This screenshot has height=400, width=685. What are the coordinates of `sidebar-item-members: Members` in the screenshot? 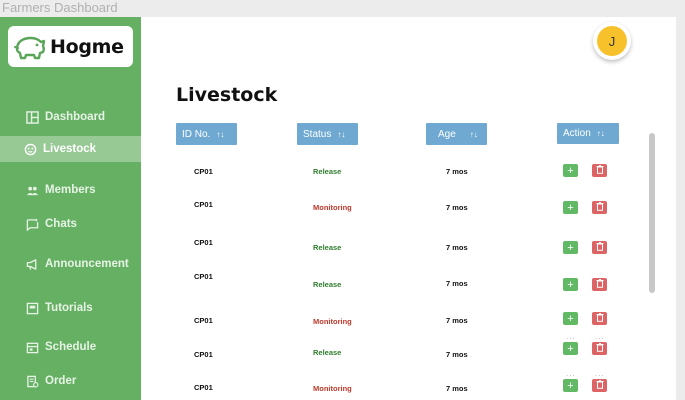 It's located at (70, 190).